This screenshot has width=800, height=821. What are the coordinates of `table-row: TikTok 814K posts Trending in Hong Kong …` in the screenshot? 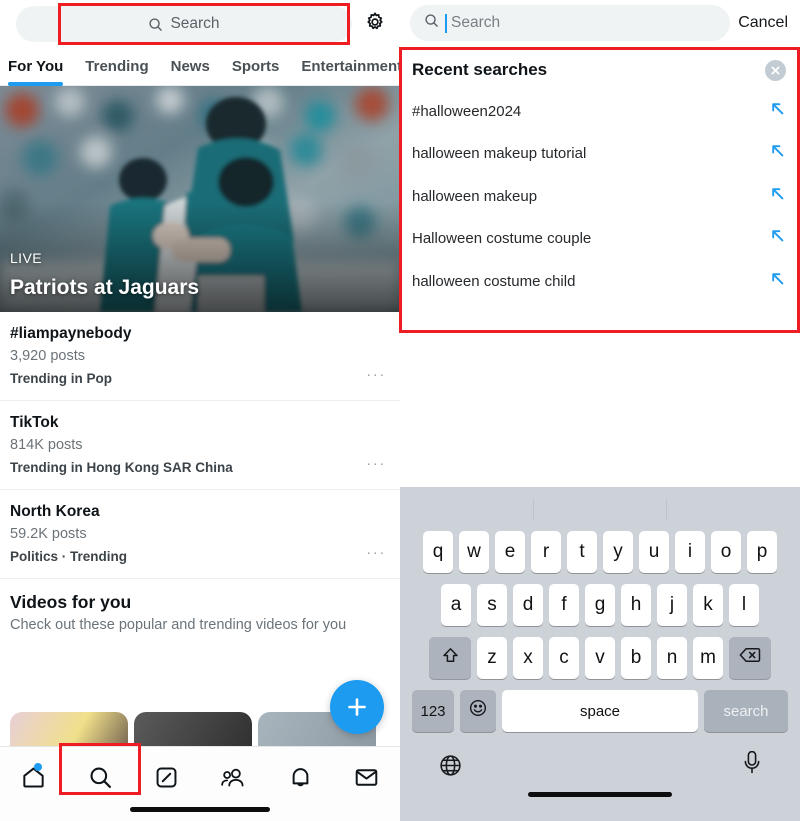 It's located at (200, 445).